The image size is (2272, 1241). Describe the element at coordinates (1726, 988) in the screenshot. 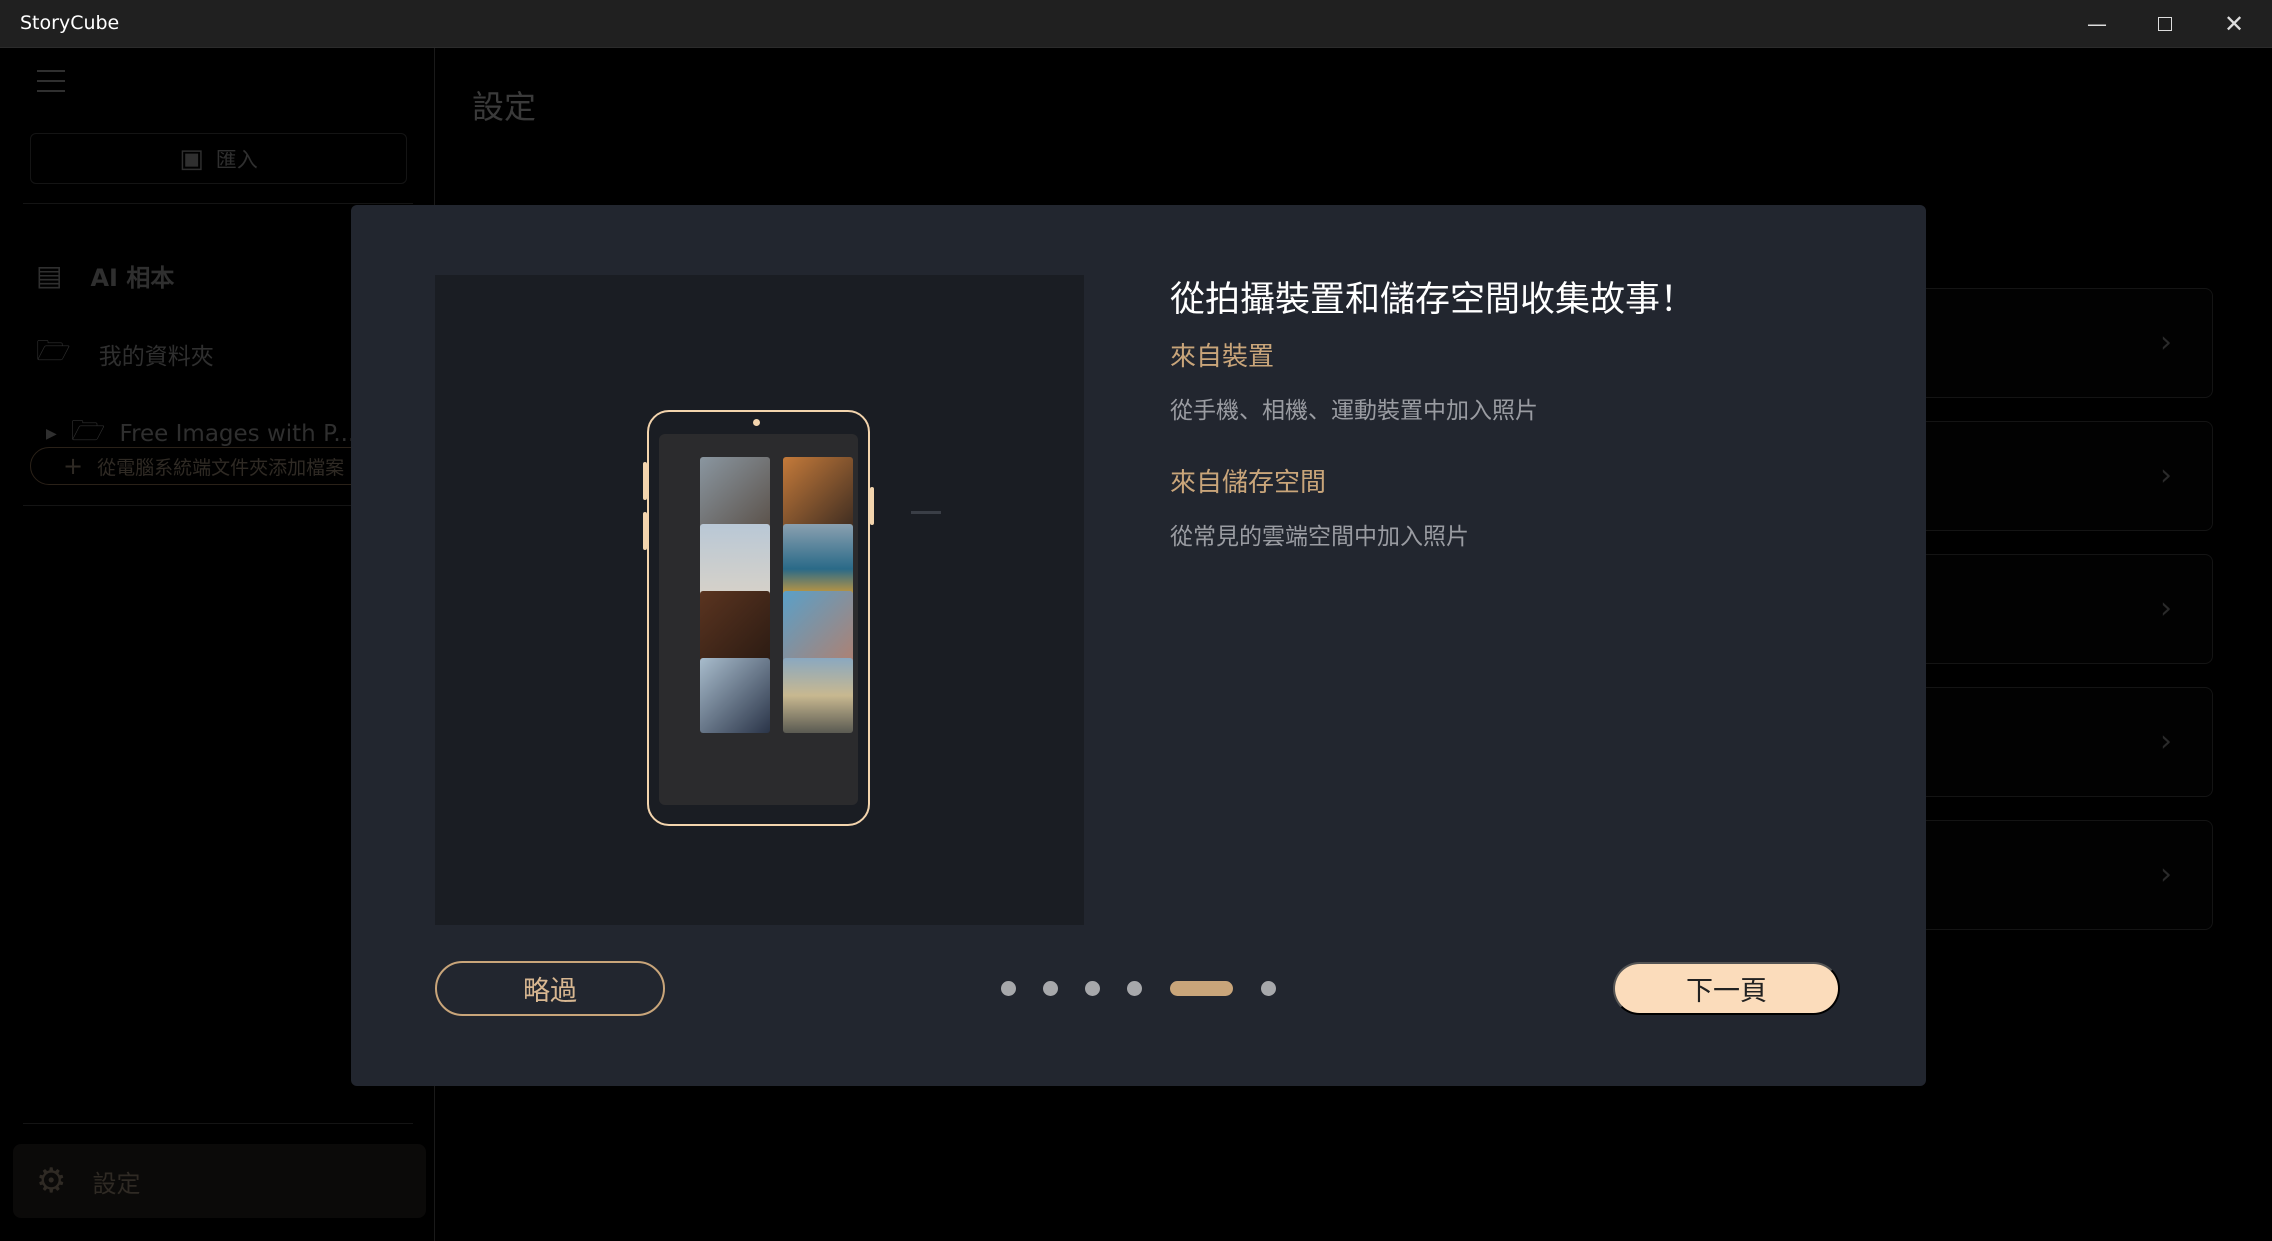

I see `next-button: 下一頁` at that location.